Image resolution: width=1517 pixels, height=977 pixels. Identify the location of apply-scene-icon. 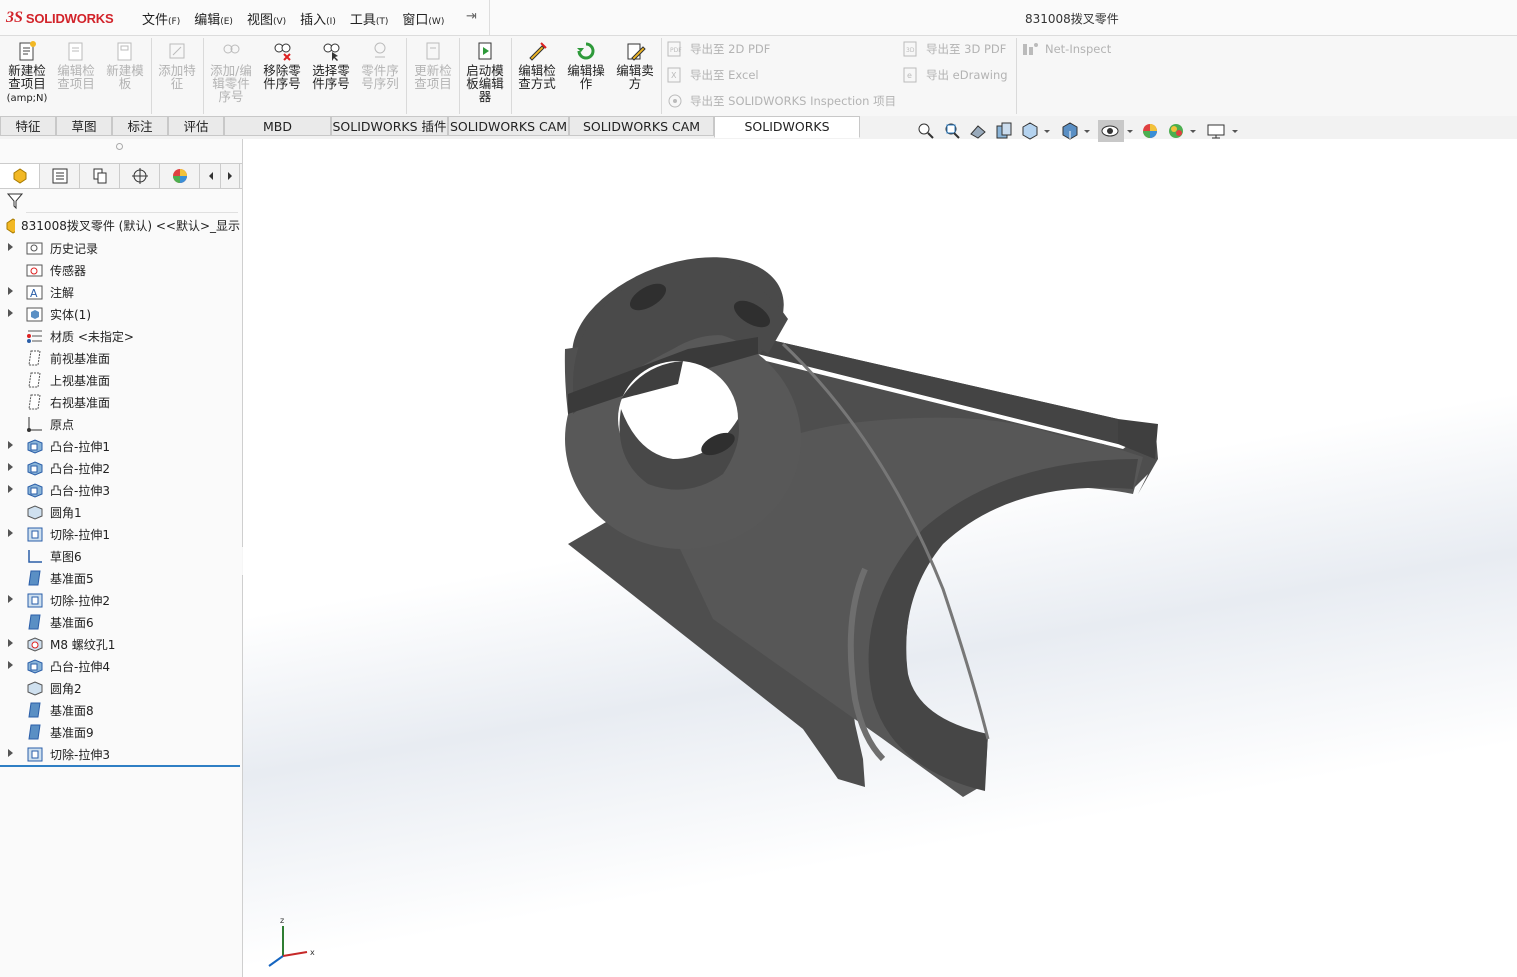
(1176, 131).